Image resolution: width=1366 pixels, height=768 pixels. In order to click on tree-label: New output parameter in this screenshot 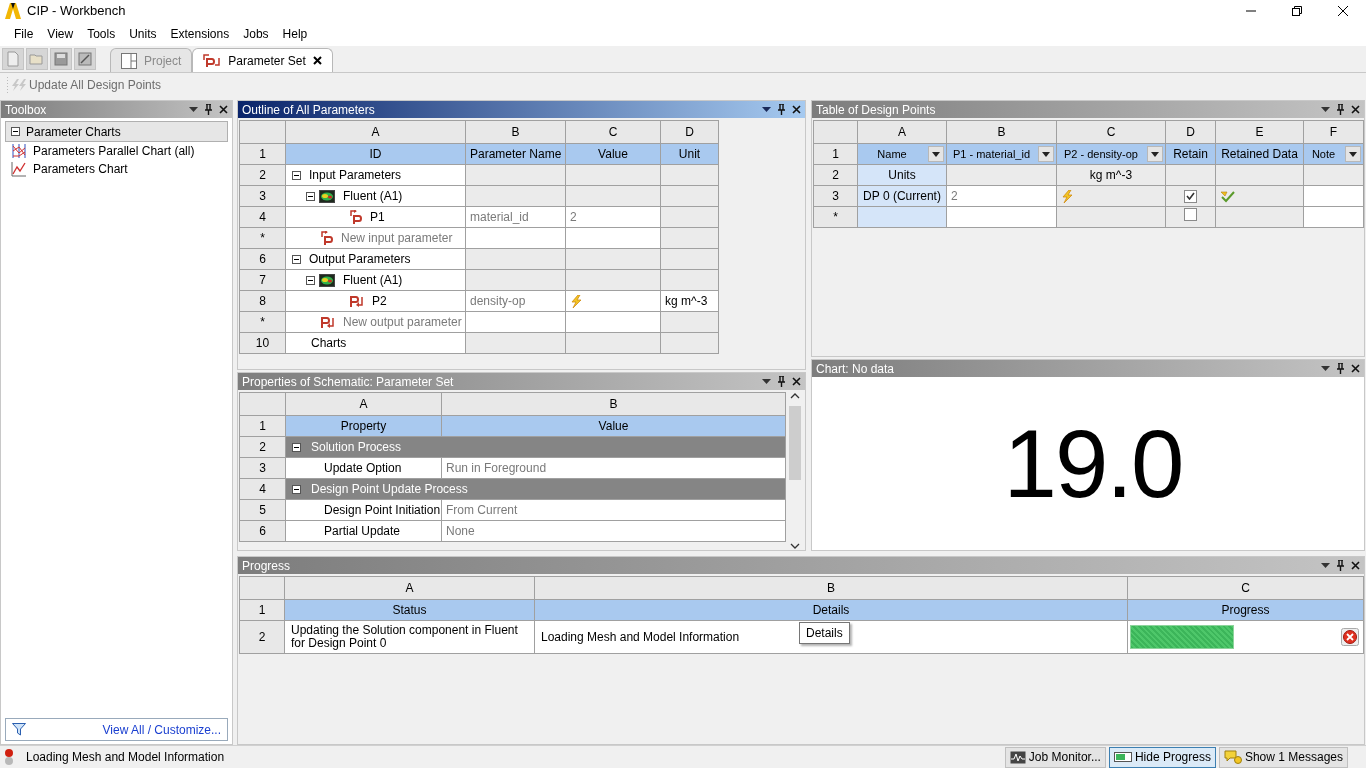, I will do `click(402, 322)`.